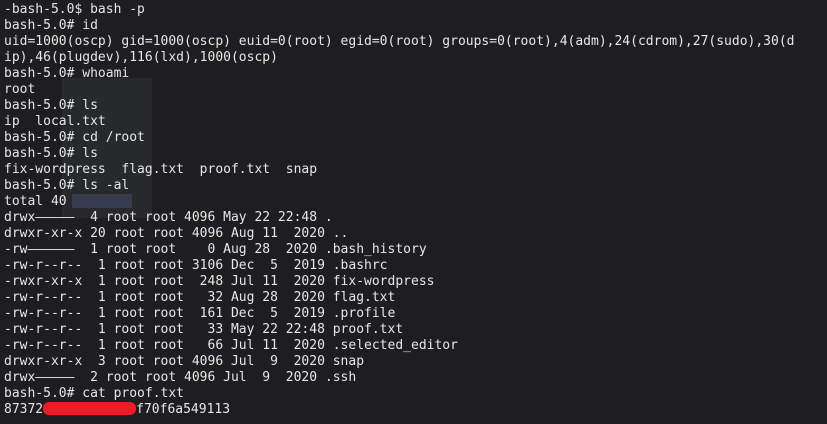 This screenshot has width=827, height=424. What do you see at coordinates (67, 73) in the screenshot?
I see `terminal-line: bash-5.0# whoami` at bounding box center [67, 73].